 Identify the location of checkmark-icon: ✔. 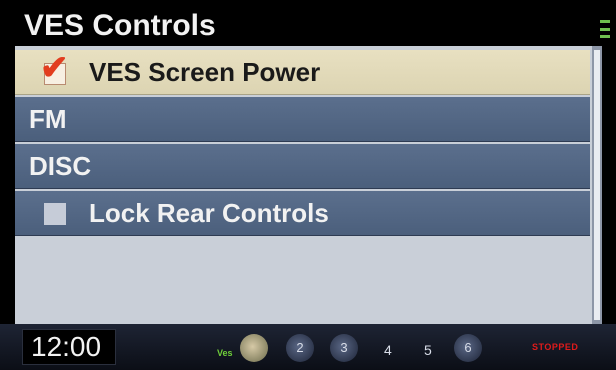
(54, 68).